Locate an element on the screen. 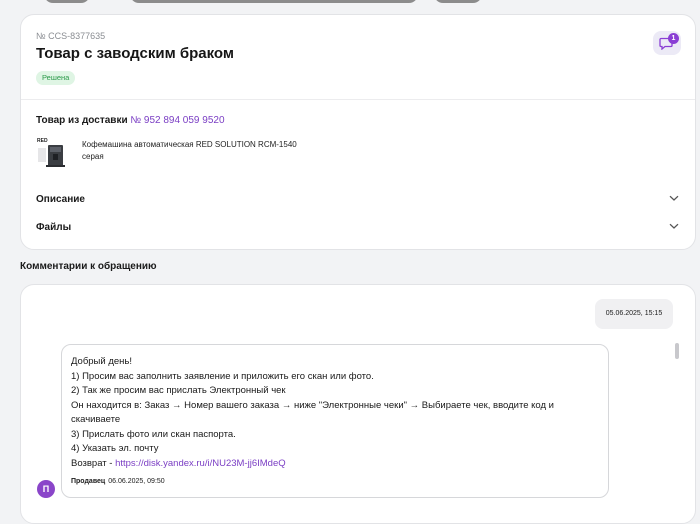 This screenshot has height=524, width=700. delivery-label: Товар из доставки is located at coordinates (82, 120).